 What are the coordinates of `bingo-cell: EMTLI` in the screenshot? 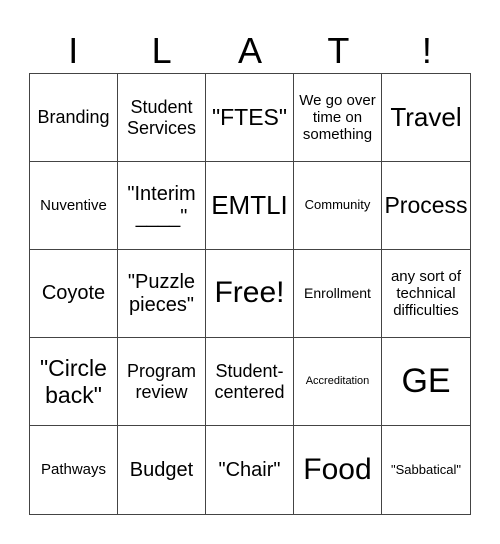 It's located at (250, 206).